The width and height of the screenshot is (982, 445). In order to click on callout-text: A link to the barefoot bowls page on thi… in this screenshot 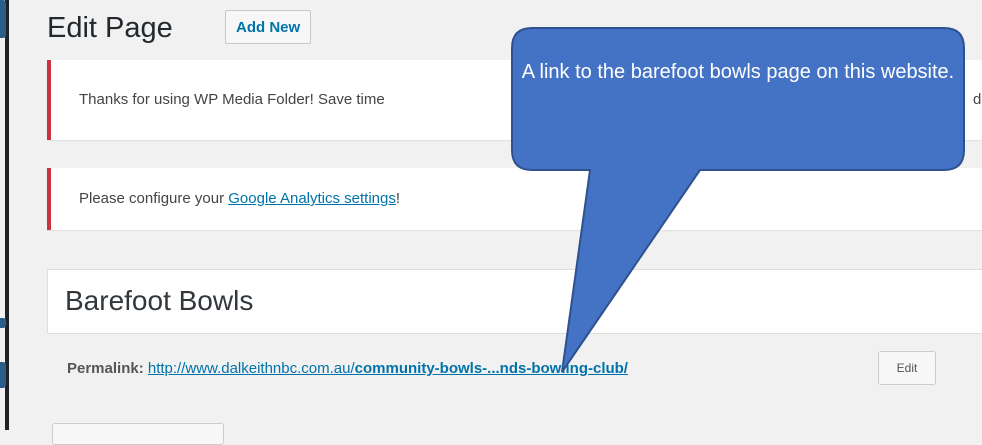, I will do `click(738, 72)`.